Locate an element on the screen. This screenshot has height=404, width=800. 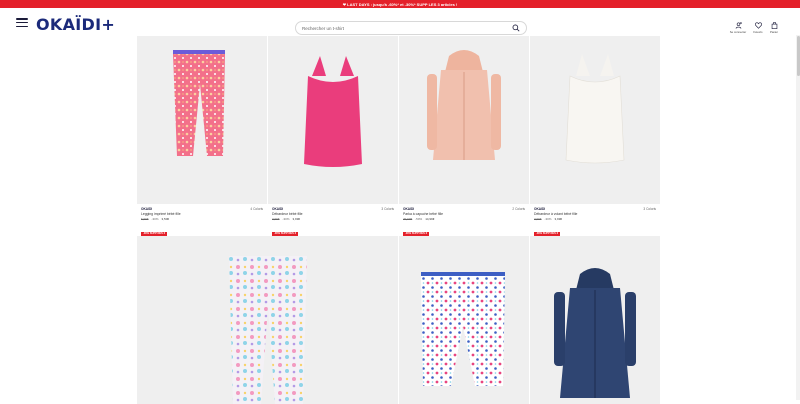
product-name: Legging imprimé bébé fille is located at coordinates (202, 214).